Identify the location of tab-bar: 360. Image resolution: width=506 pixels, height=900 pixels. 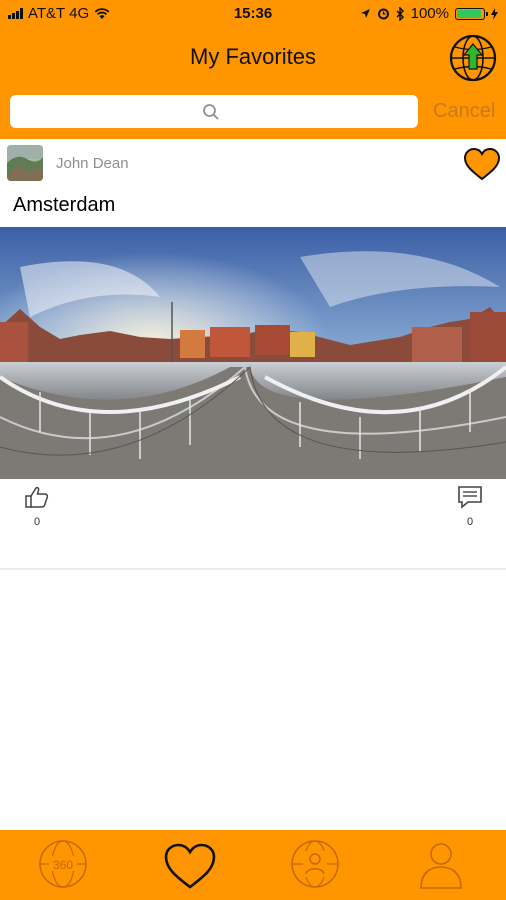
(253, 865).